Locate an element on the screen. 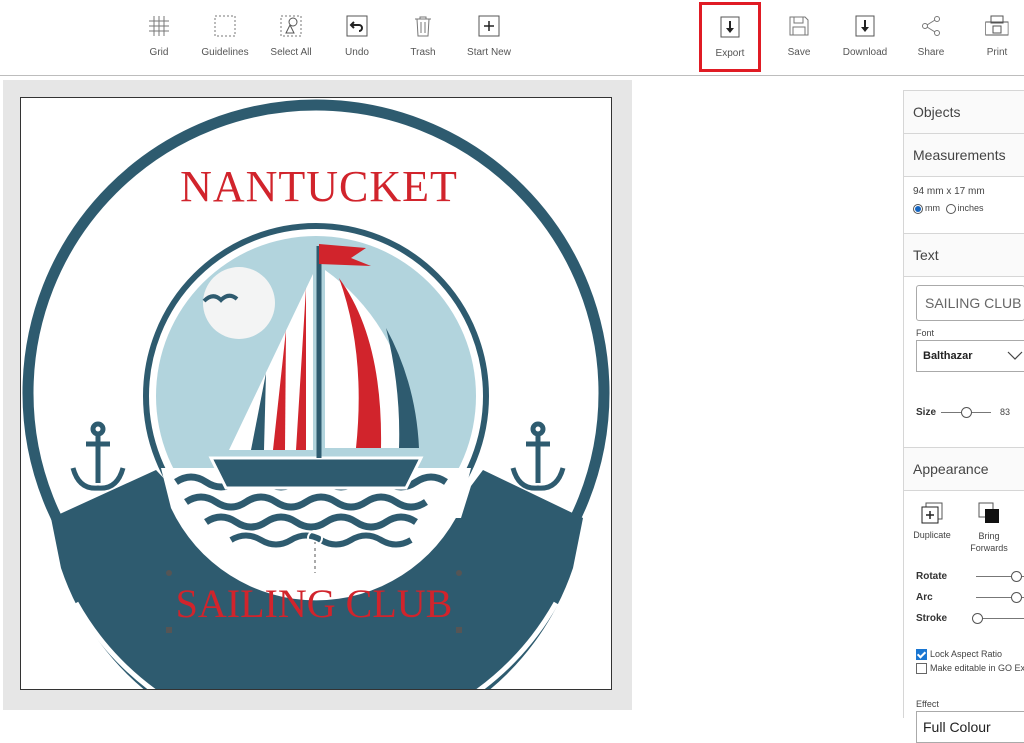 The height and width of the screenshot is (743, 1024). bring-forwards-icon is located at coordinates (988, 512).